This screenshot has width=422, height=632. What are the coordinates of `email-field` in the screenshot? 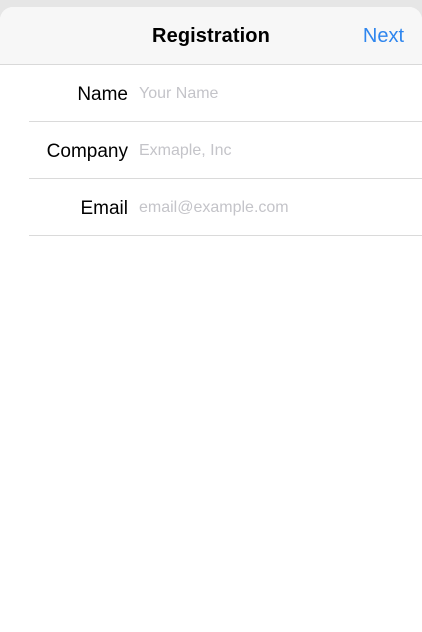 It's located at (274, 208).